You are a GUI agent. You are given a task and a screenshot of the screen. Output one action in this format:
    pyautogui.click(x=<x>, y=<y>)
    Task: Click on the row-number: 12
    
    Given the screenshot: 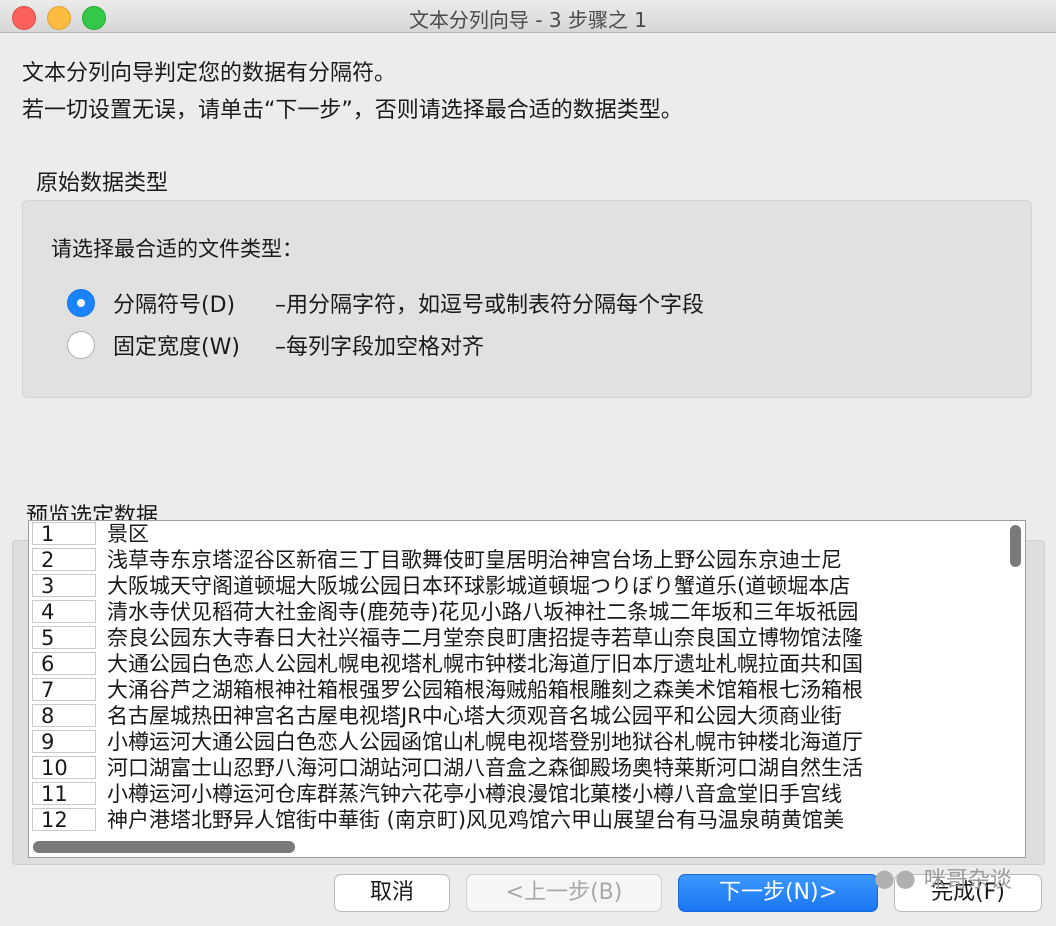 What is the action you would take?
    pyautogui.click(x=64, y=819)
    